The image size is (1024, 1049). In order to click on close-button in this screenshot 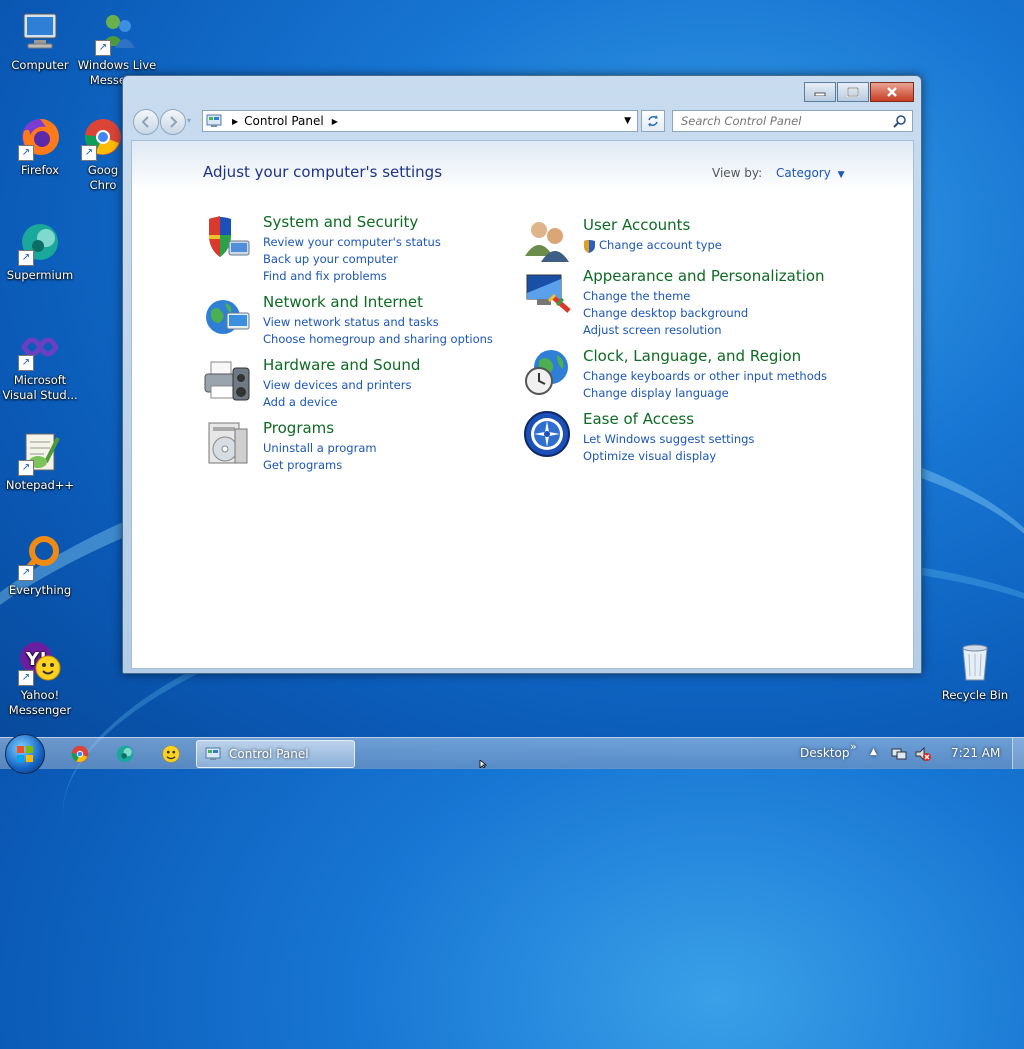, I will do `click(892, 92)`.